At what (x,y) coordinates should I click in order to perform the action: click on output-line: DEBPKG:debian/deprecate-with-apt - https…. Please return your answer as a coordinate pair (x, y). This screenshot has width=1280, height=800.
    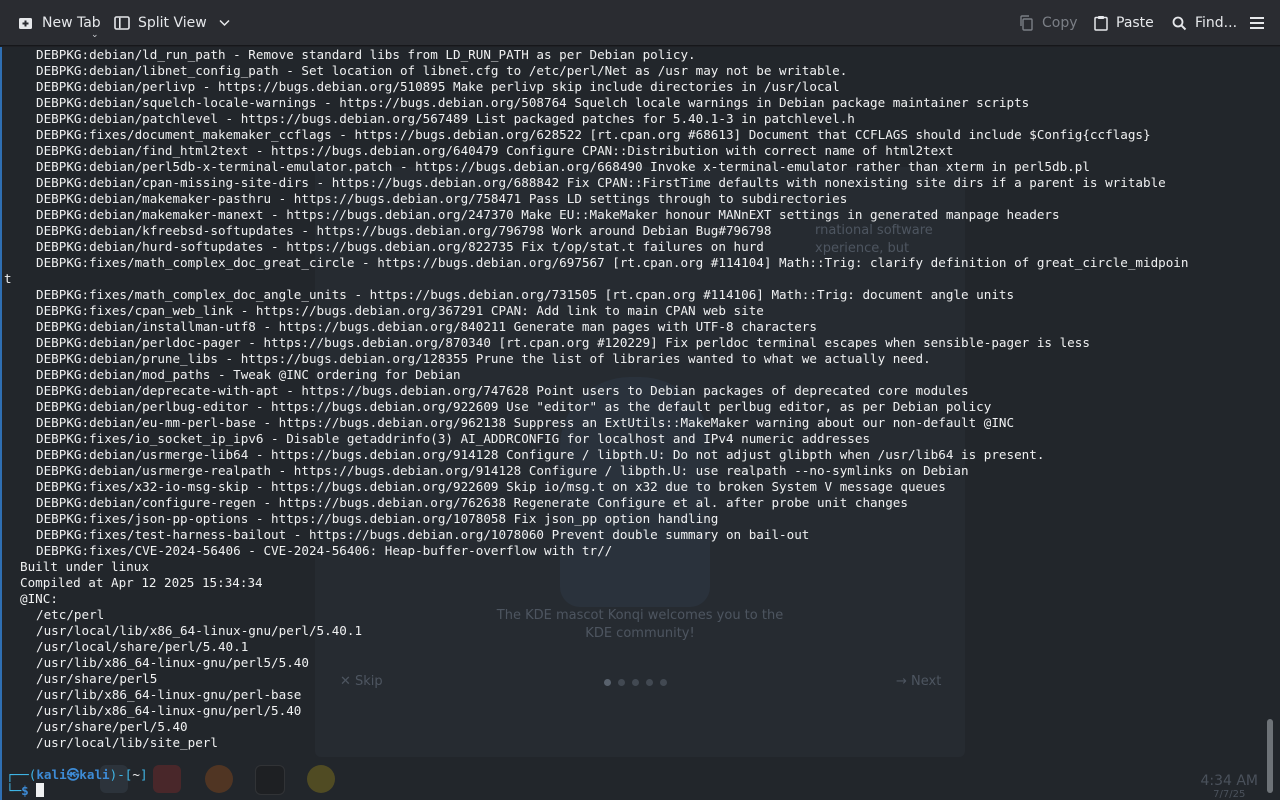
    Looking at the image, I should click on (502, 390).